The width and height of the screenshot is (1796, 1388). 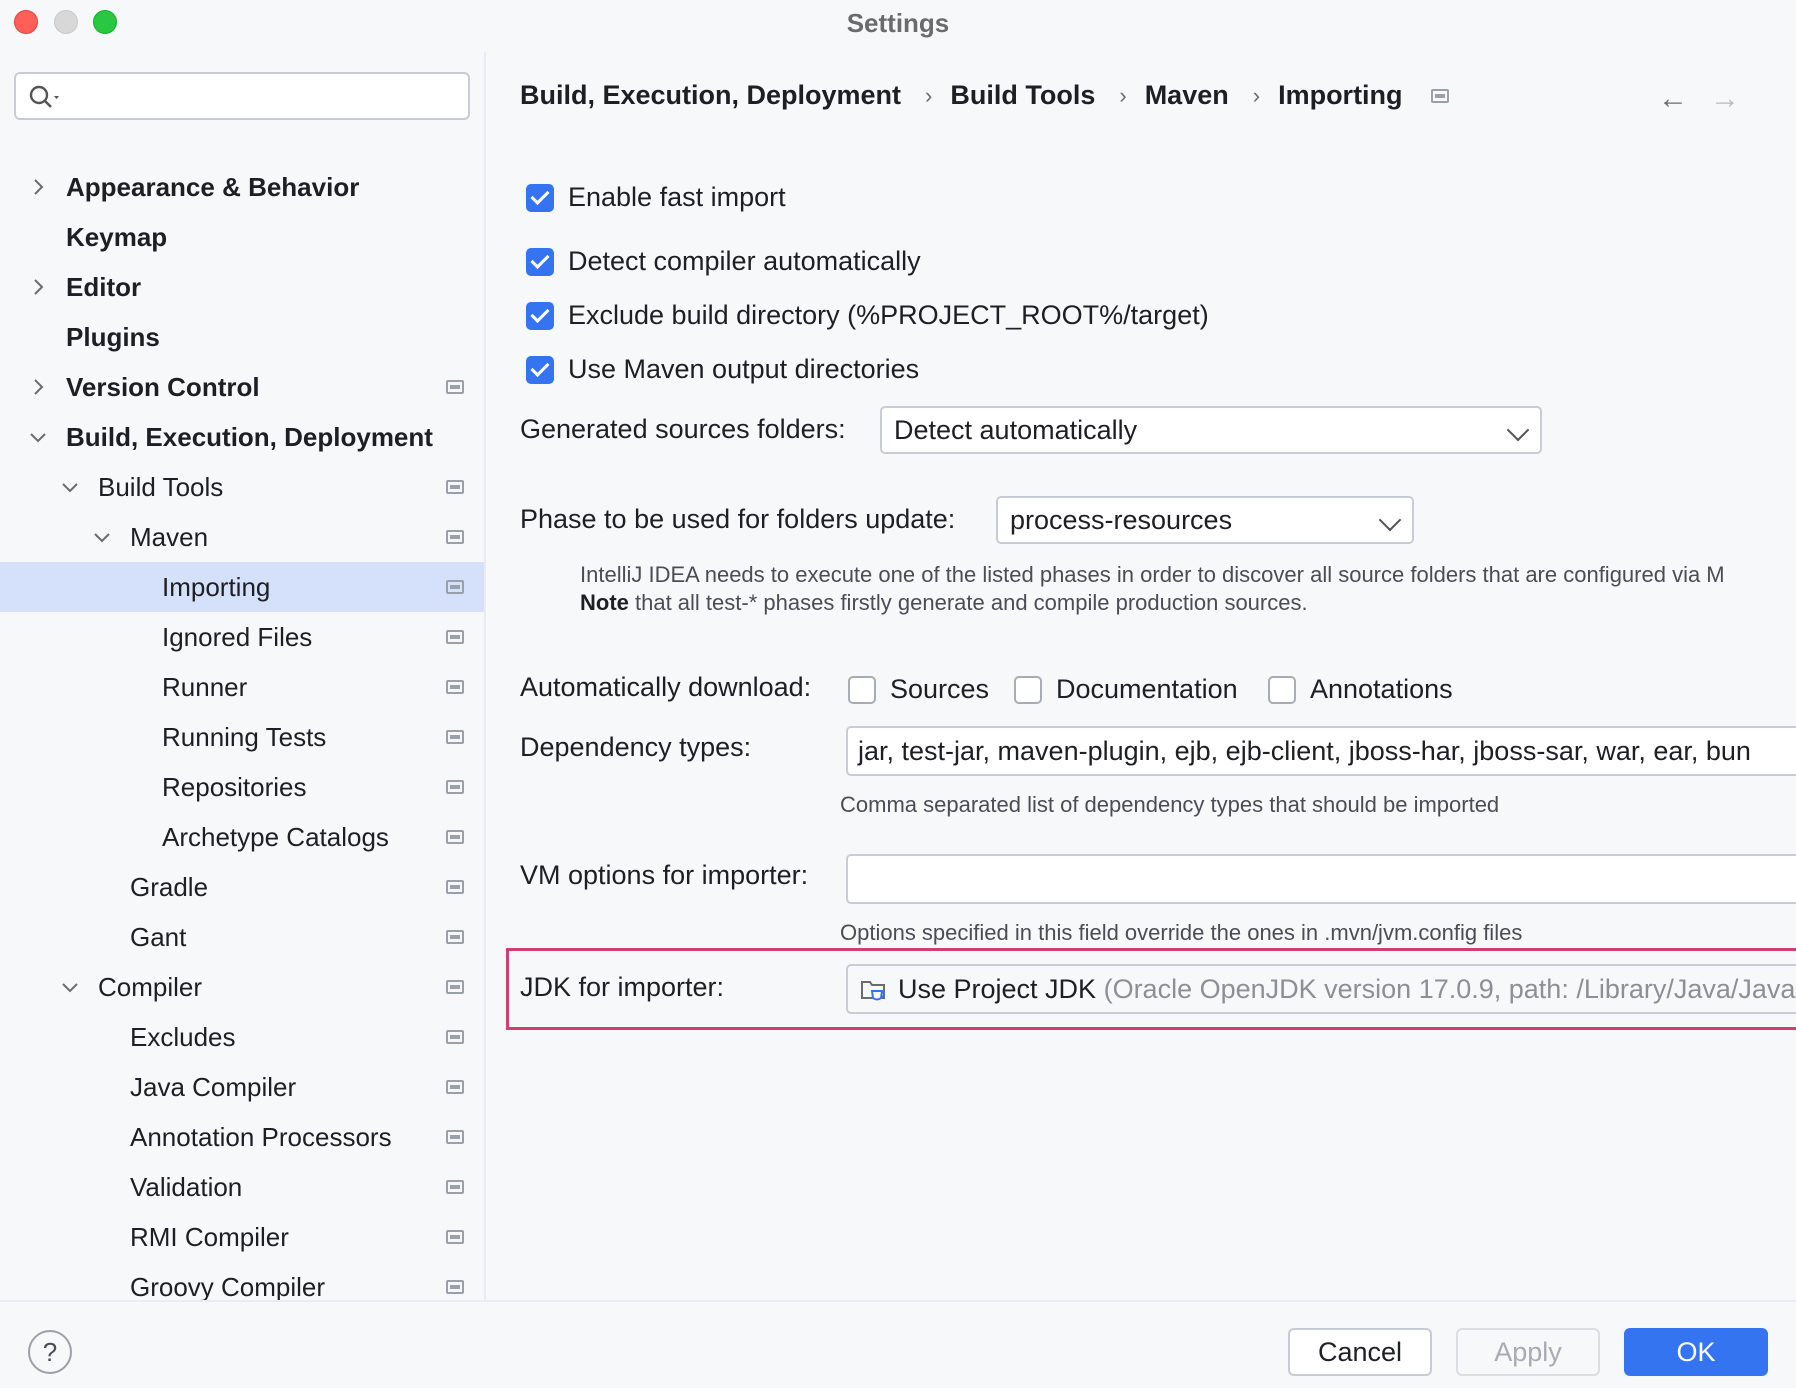 I want to click on sidebar-item: Repositories, so click(x=242, y=787).